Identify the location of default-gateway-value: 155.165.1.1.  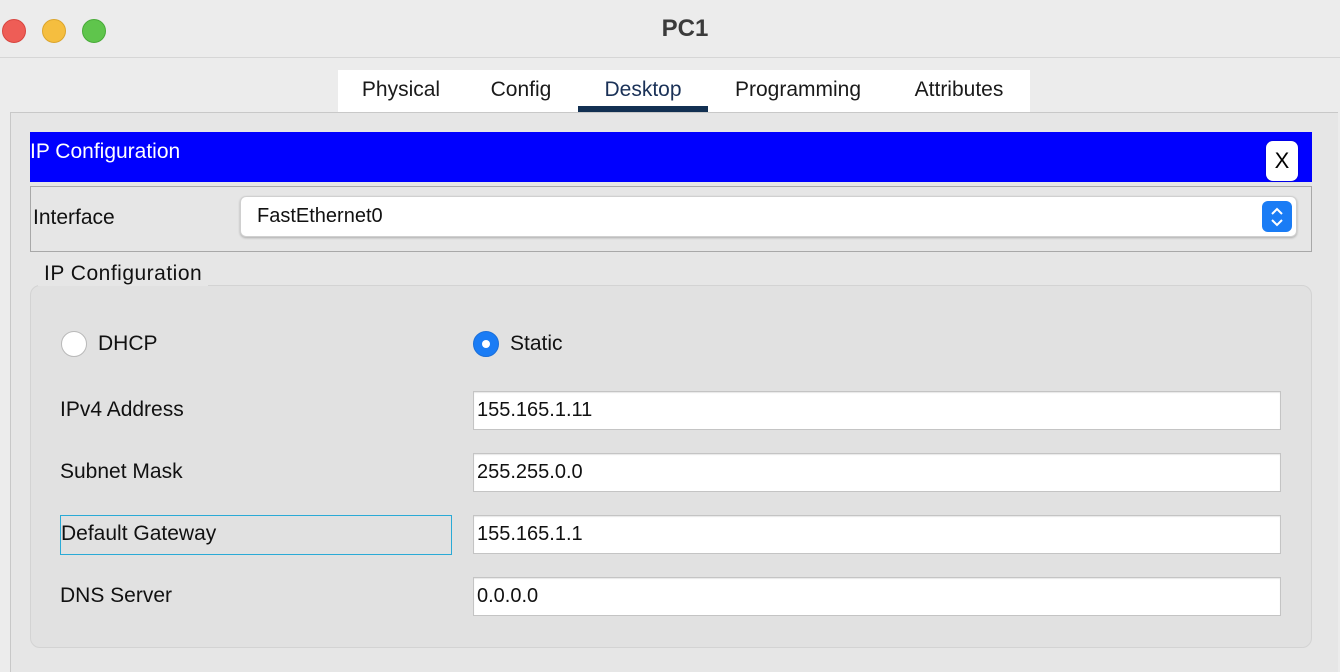
(530, 534).